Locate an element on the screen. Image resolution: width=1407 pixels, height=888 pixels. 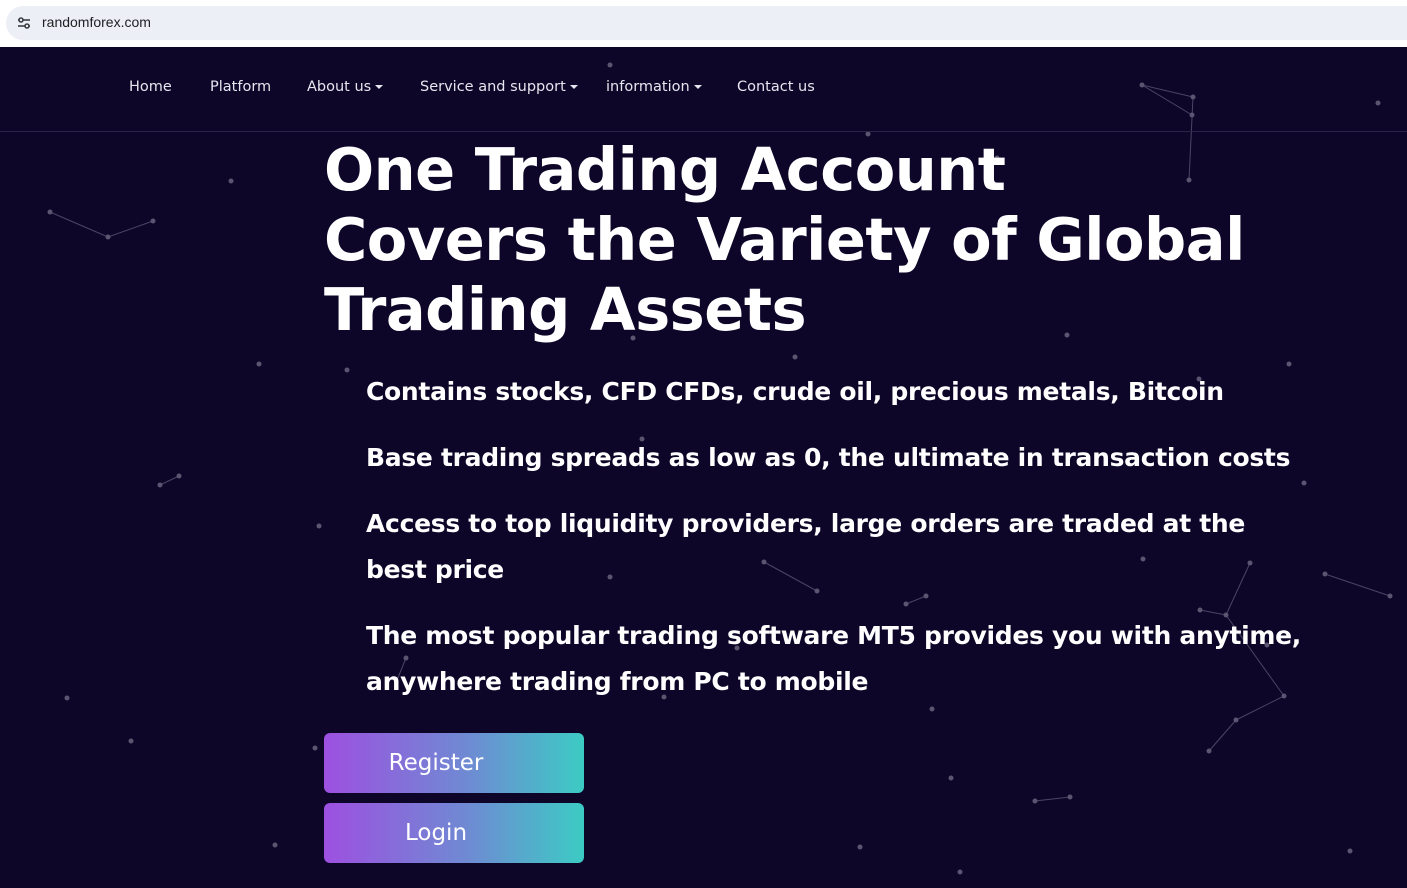
nav-service-and-support: Service and support is located at coordinates (499, 87).